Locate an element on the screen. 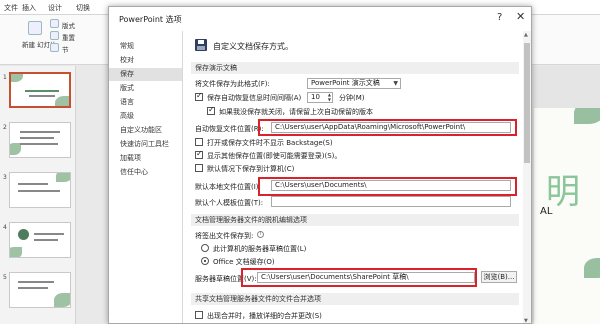 The height and width of the screenshot is (324, 600). merge-details-label: 出现合并时，播放详细的合并更改(S) is located at coordinates (264, 316).